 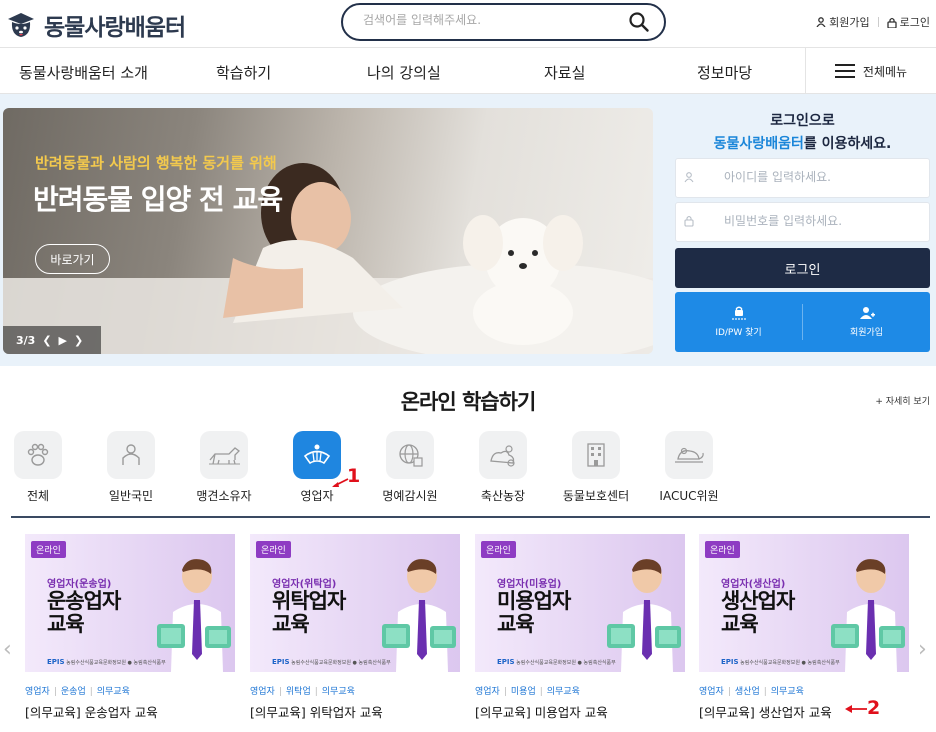 I want to click on course-footer: EPIS 농림수산식품교육문화정보원 ● 농림축산식품부, so click(x=331, y=662).